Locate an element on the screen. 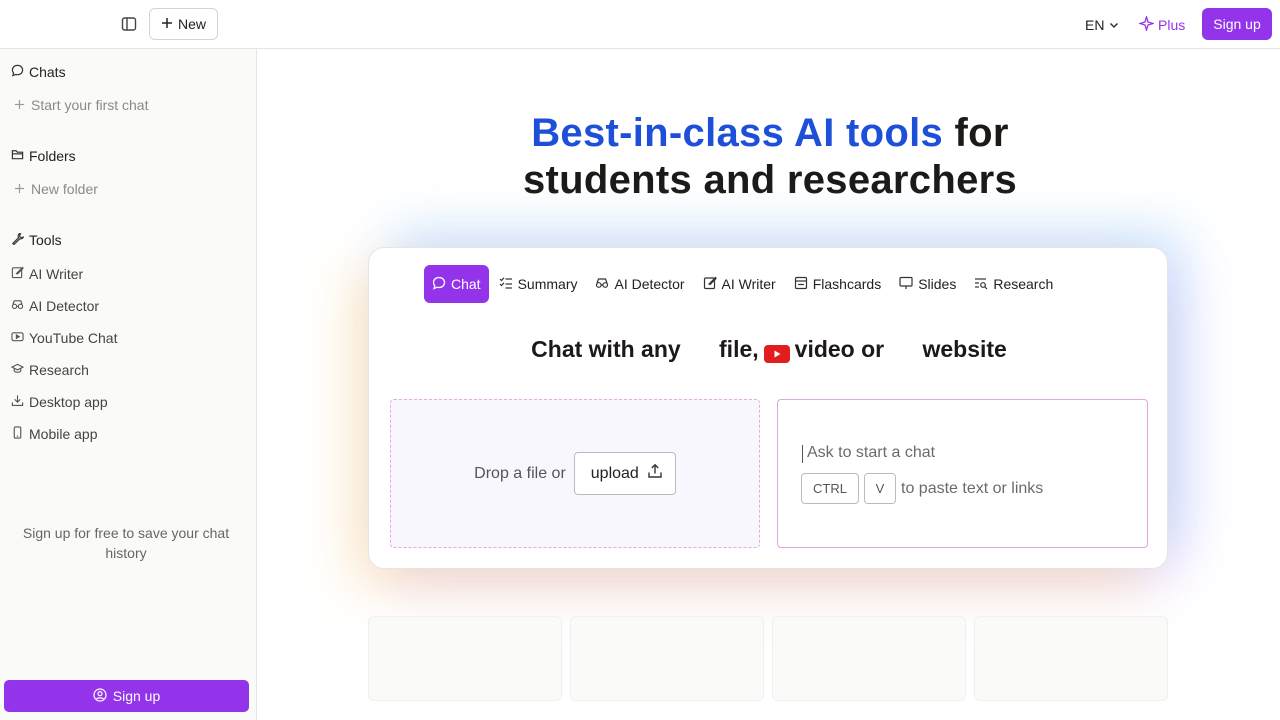  tools-heading: Tools is located at coordinates (36, 240).